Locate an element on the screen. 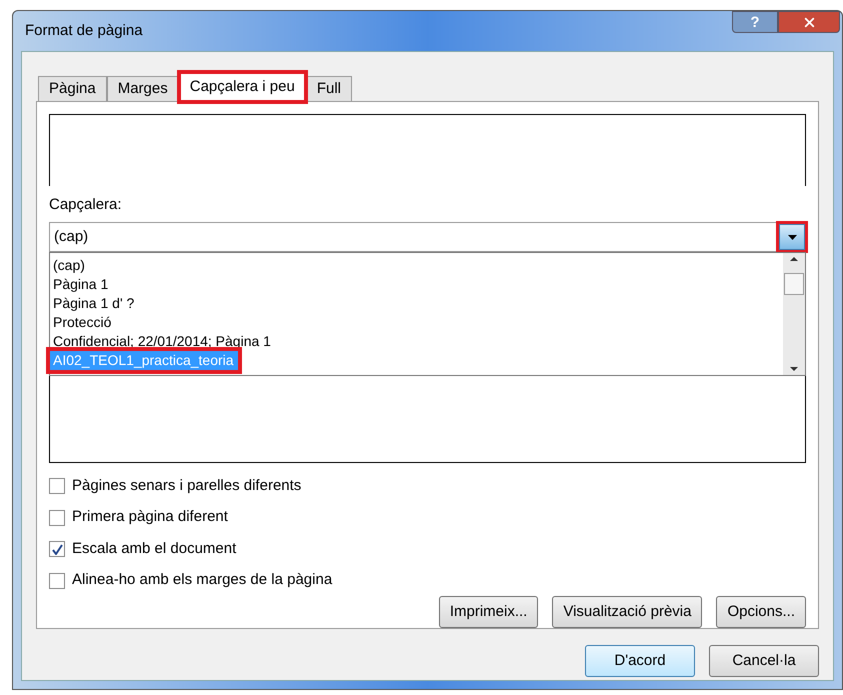 The image size is (843, 695). scrollbar is located at coordinates (794, 314).